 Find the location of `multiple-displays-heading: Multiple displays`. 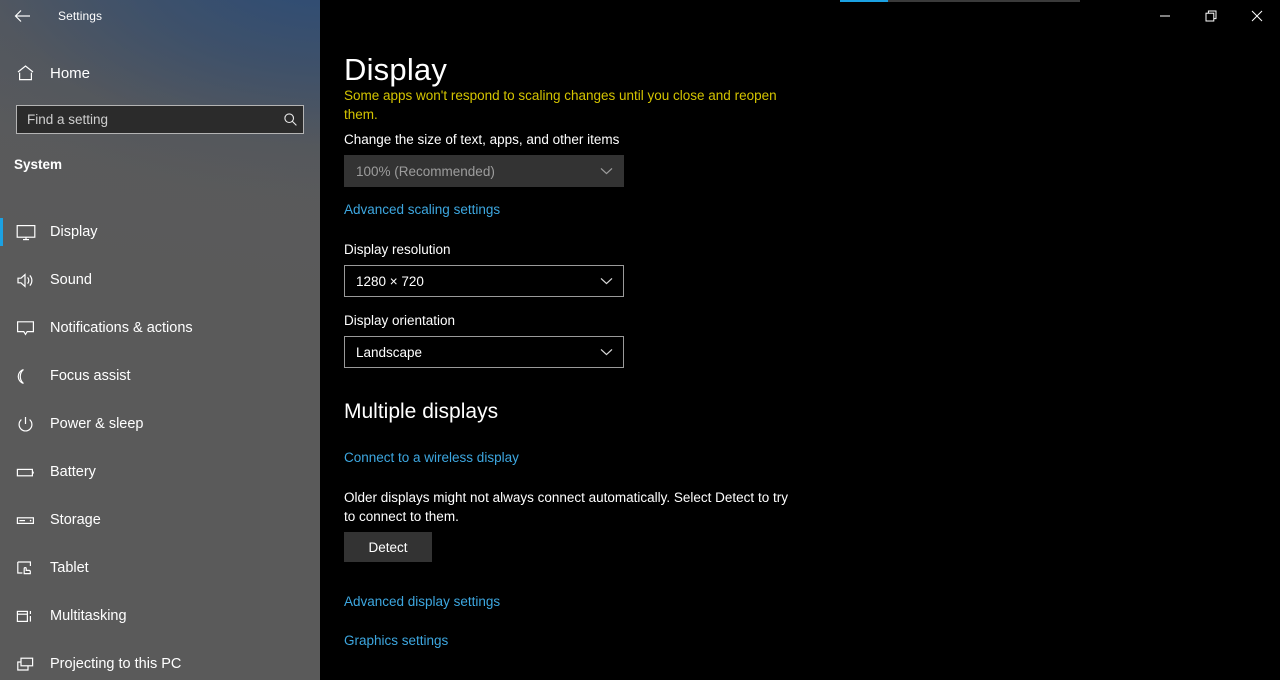

multiple-displays-heading: Multiple displays is located at coordinates (421, 411).